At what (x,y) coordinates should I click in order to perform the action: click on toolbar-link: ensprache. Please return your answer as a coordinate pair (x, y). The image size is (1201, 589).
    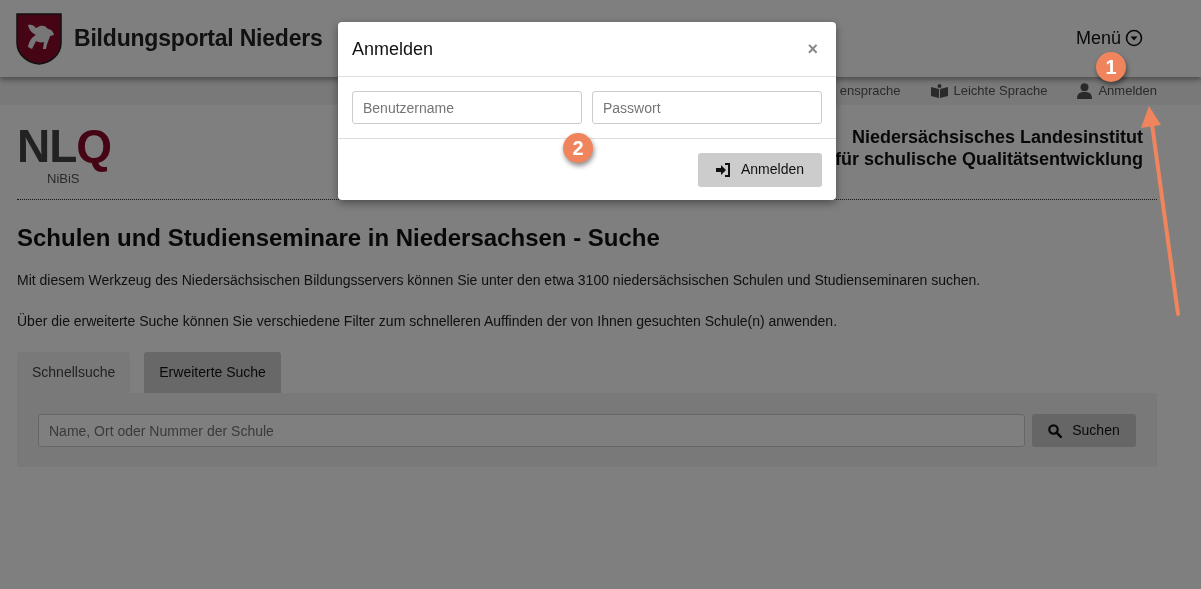
    Looking at the image, I should click on (870, 91).